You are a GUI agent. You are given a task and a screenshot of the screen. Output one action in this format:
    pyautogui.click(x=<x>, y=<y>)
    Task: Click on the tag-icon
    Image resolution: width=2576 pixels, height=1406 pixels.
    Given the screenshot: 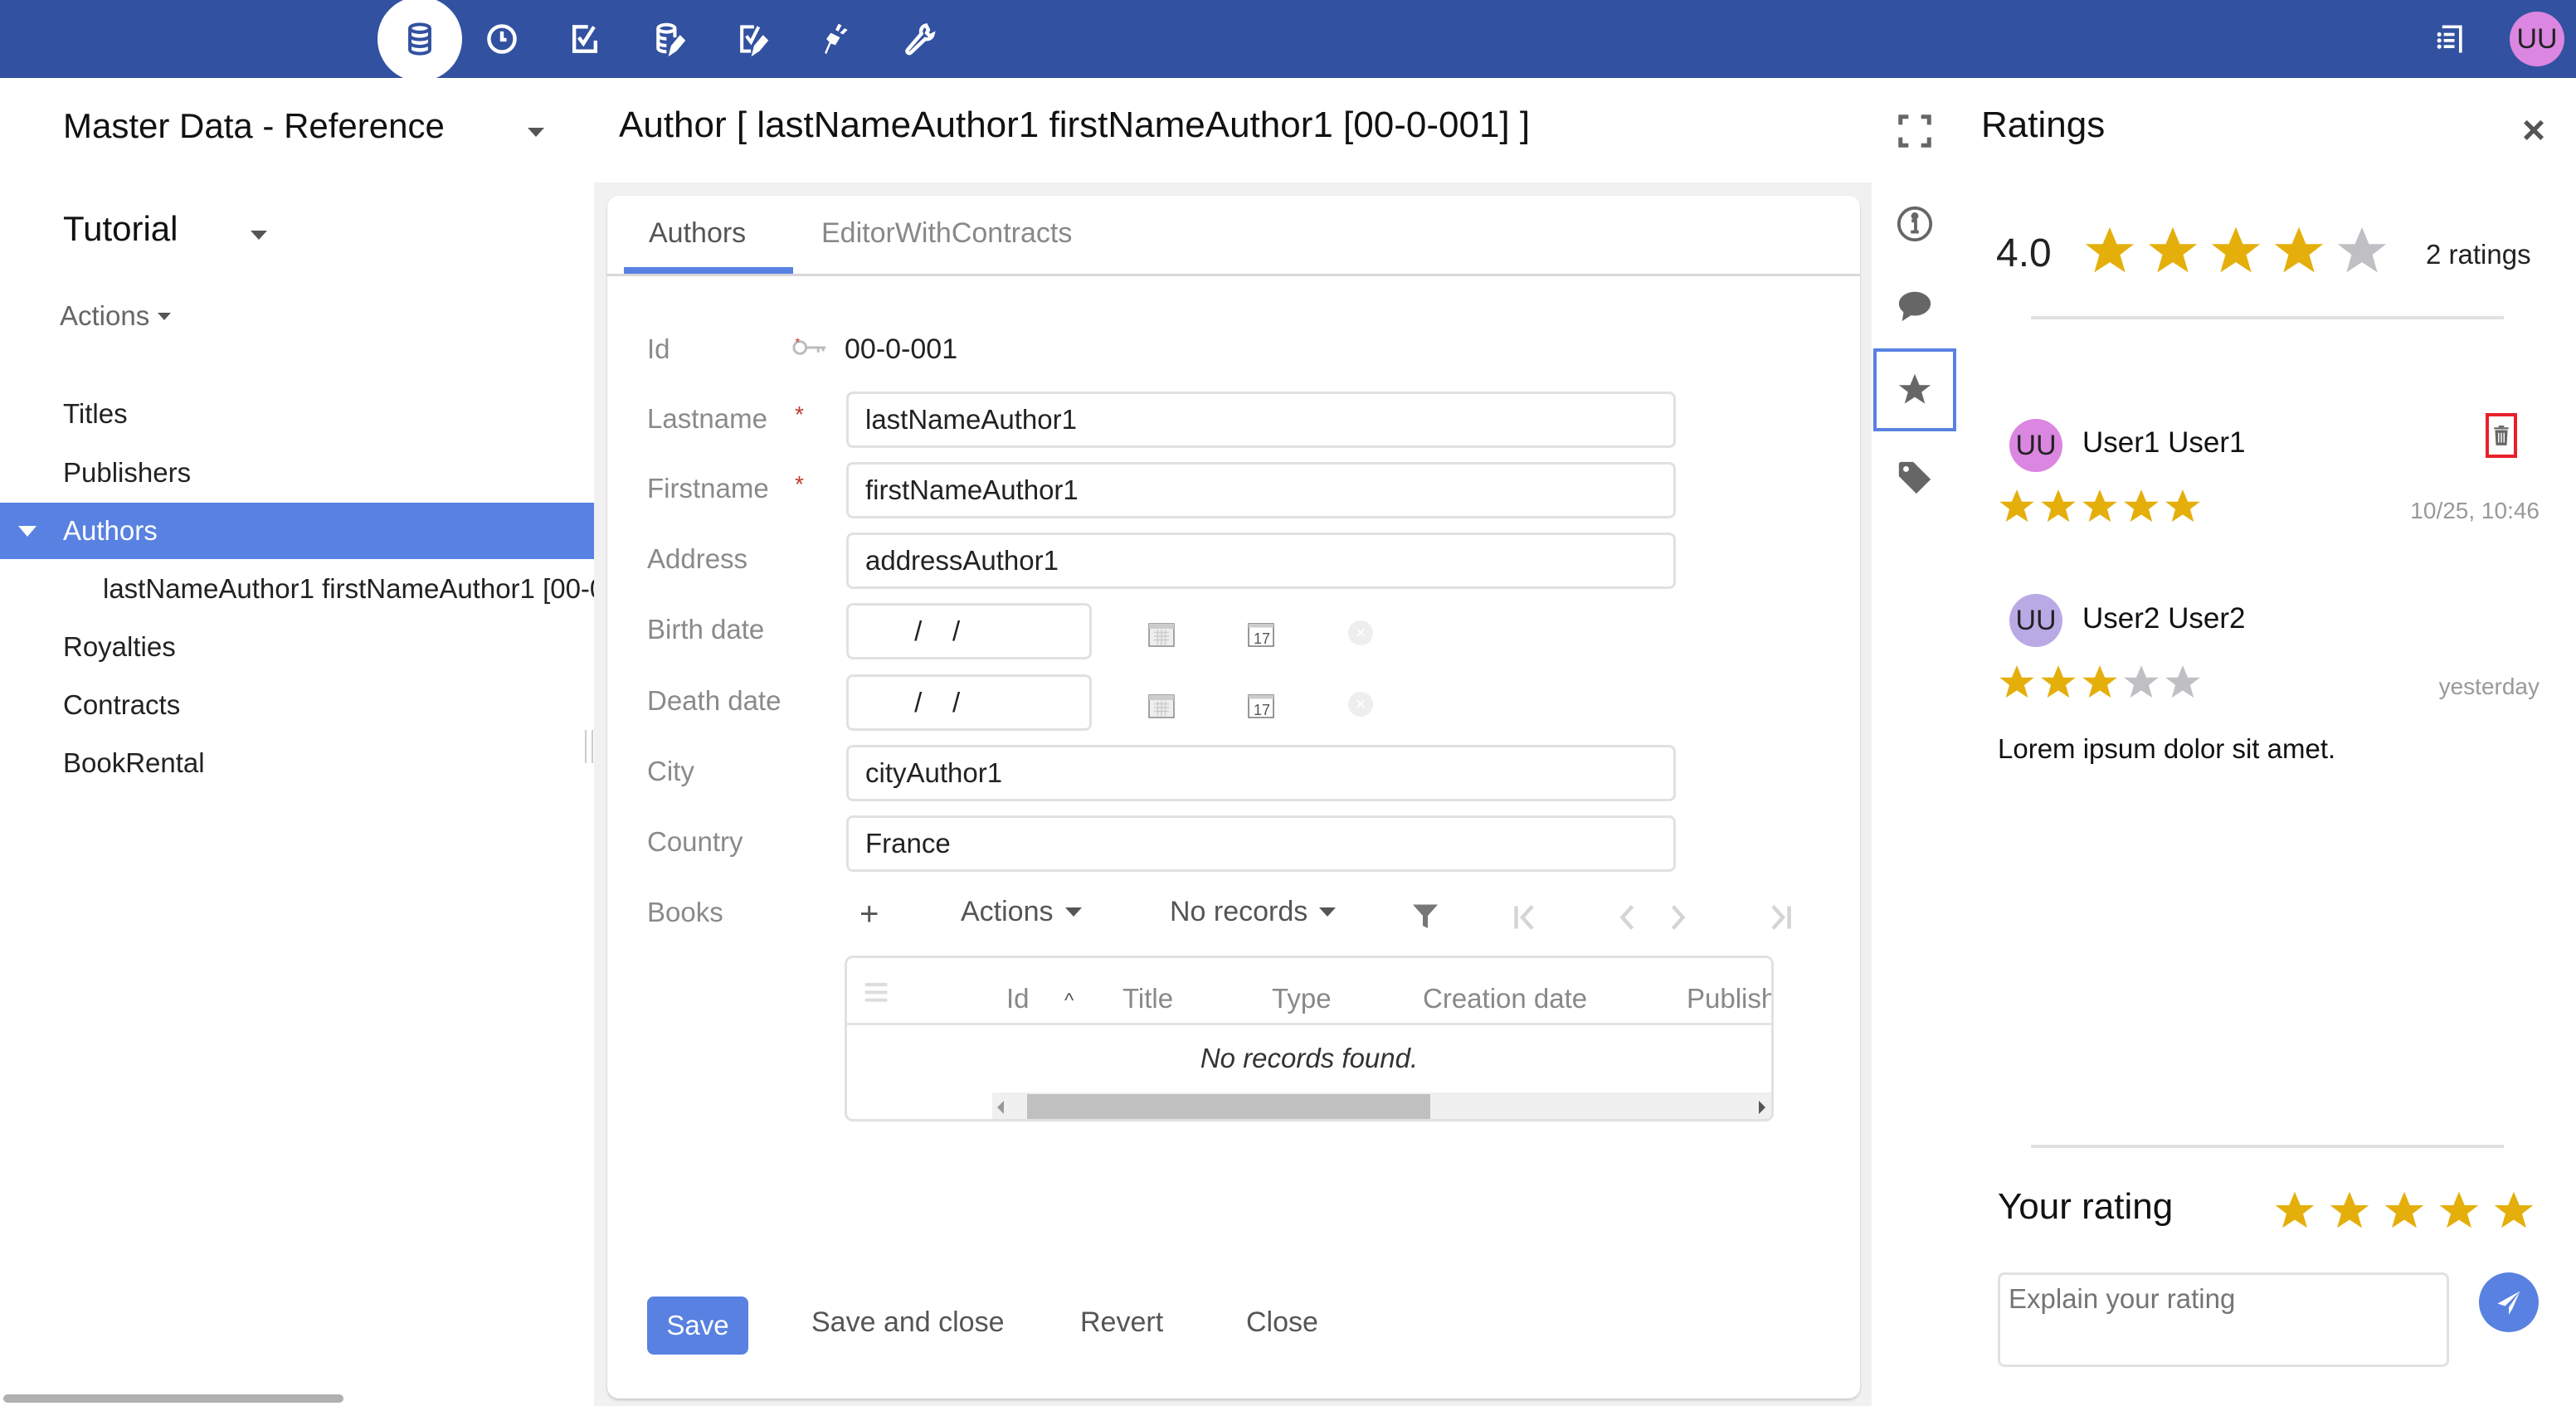 What is the action you would take?
    pyautogui.click(x=1915, y=478)
    